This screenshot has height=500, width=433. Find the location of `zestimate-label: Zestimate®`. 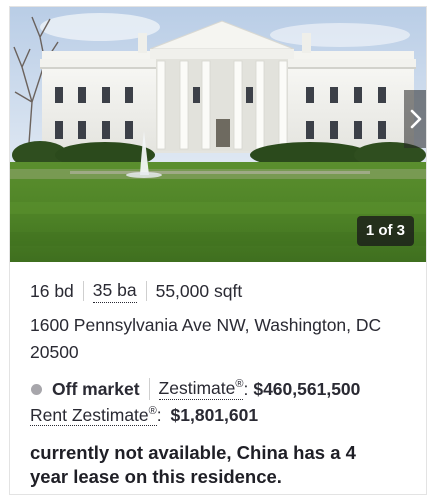

zestimate-label: Zestimate® is located at coordinates (201, 389).